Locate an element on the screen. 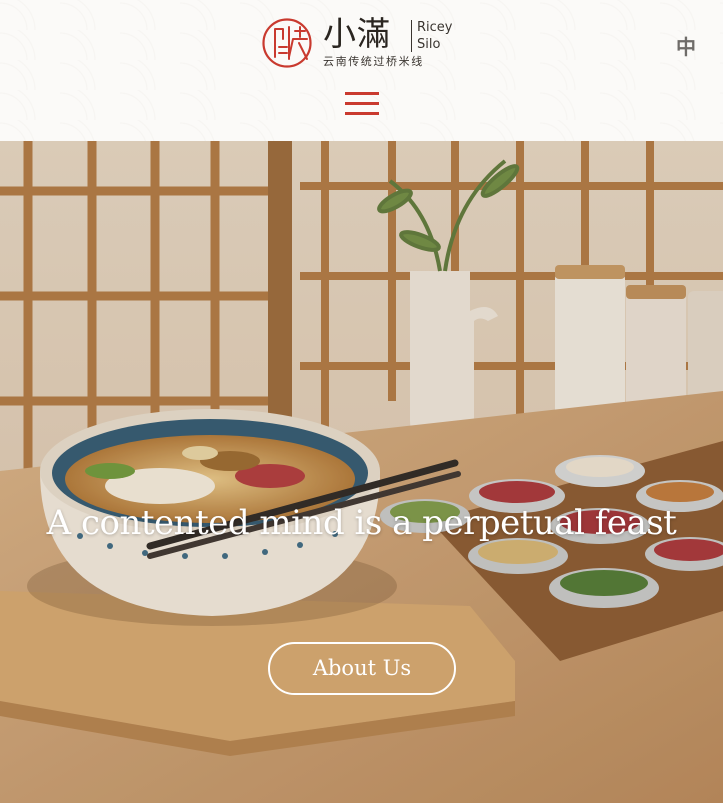 The image size is (723, 803). about-us-button: About Us is located at coordinates (362, 668).